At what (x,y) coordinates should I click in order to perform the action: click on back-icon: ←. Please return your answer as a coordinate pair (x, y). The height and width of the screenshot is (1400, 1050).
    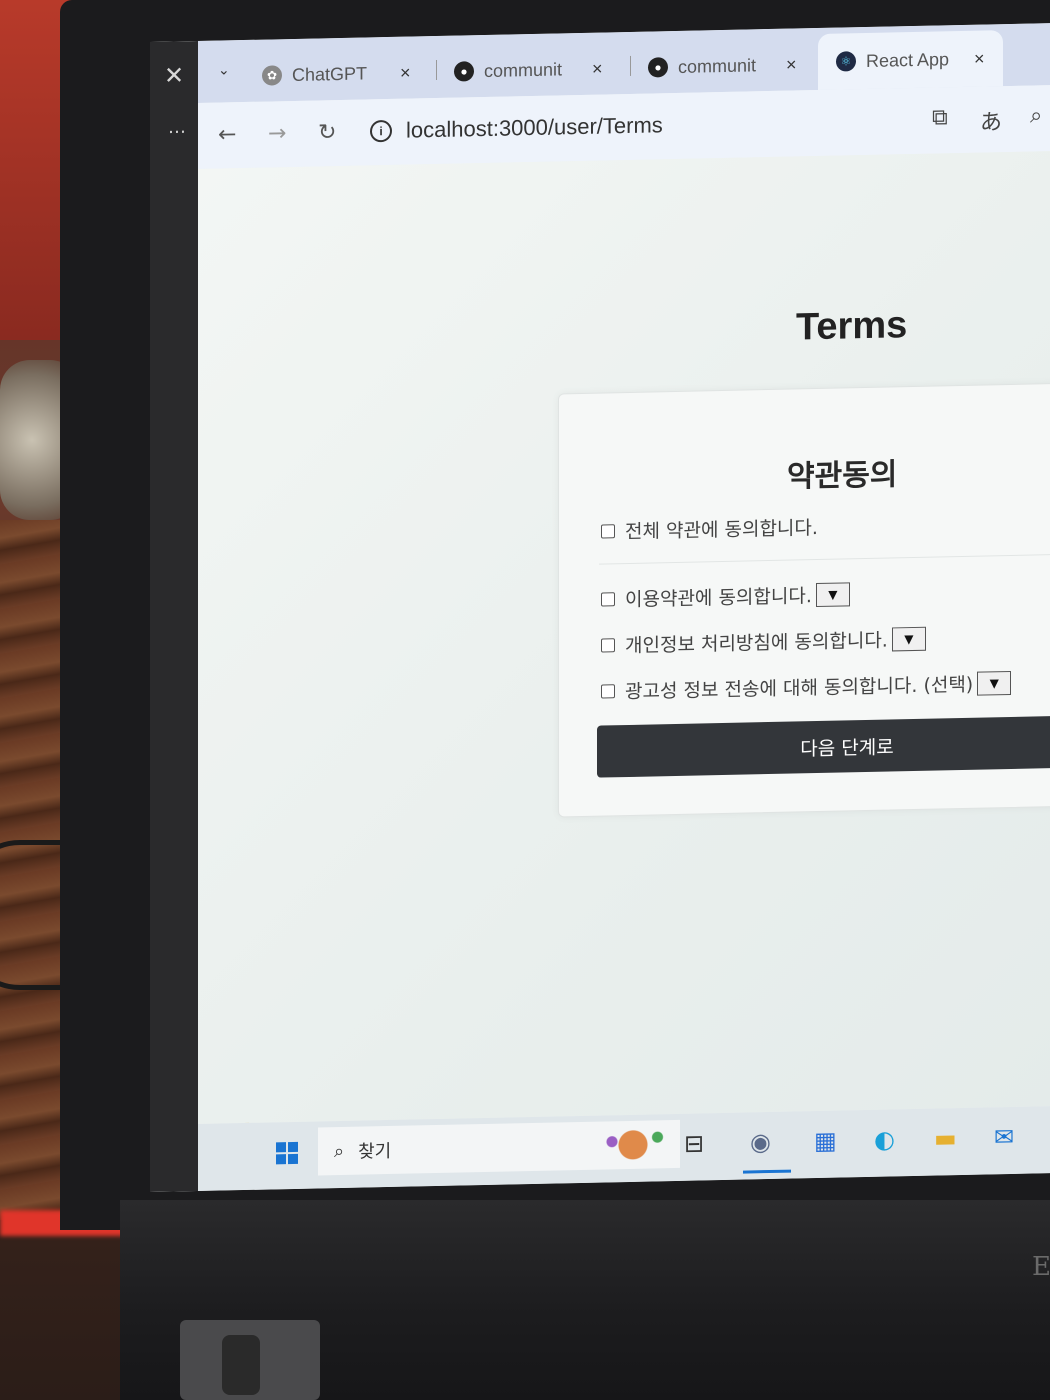
    Looking at the image, I should click on (227, 134).